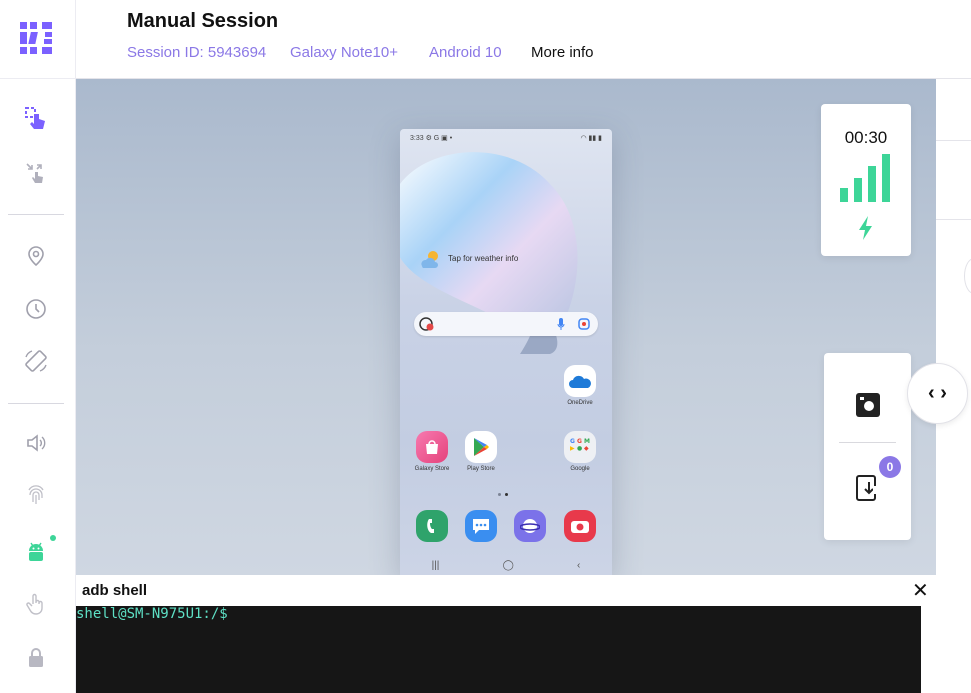 The width and height of the screenshot is (971, 693). Describe the element at coordinates (38, 78) in the screenshot. I see `sidebar-divider` at that location.